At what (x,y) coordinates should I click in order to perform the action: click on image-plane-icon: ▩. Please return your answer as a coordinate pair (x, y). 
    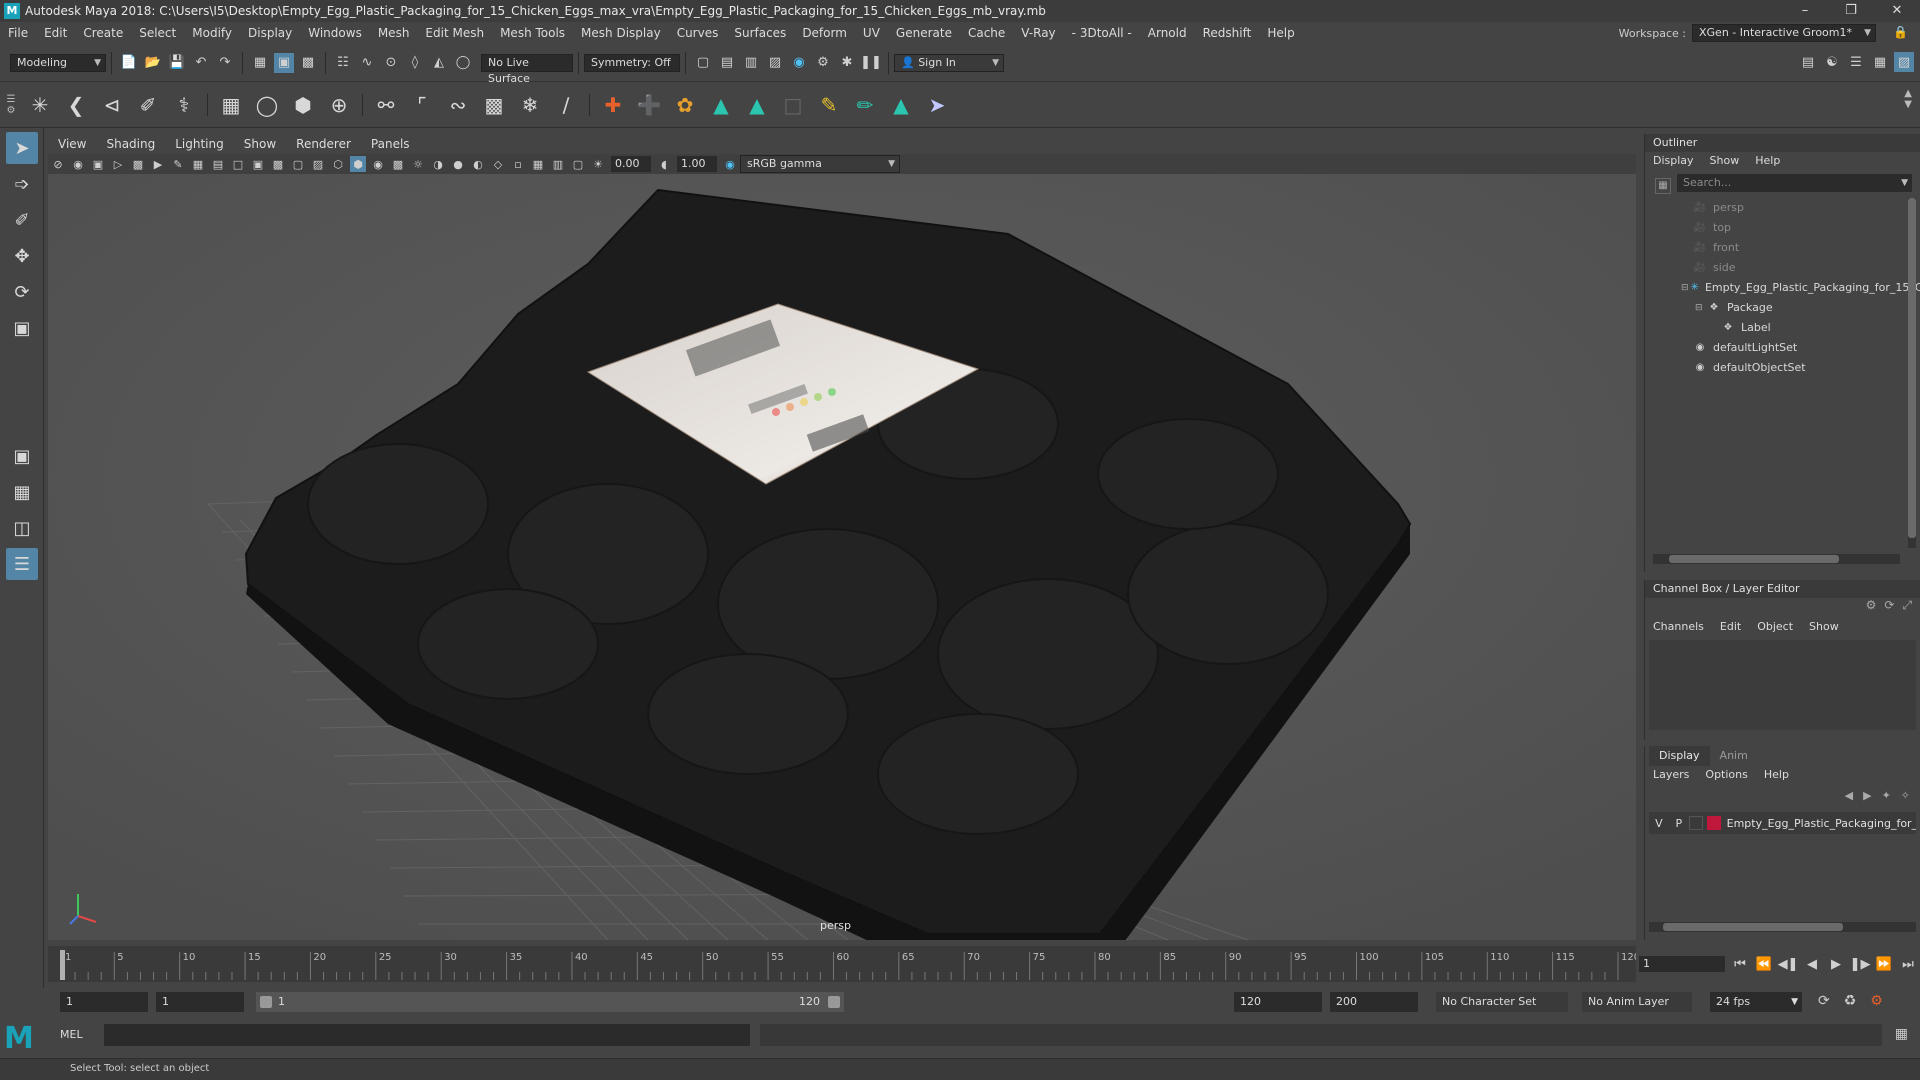
    Looking at the image, I should click on (138, 164).